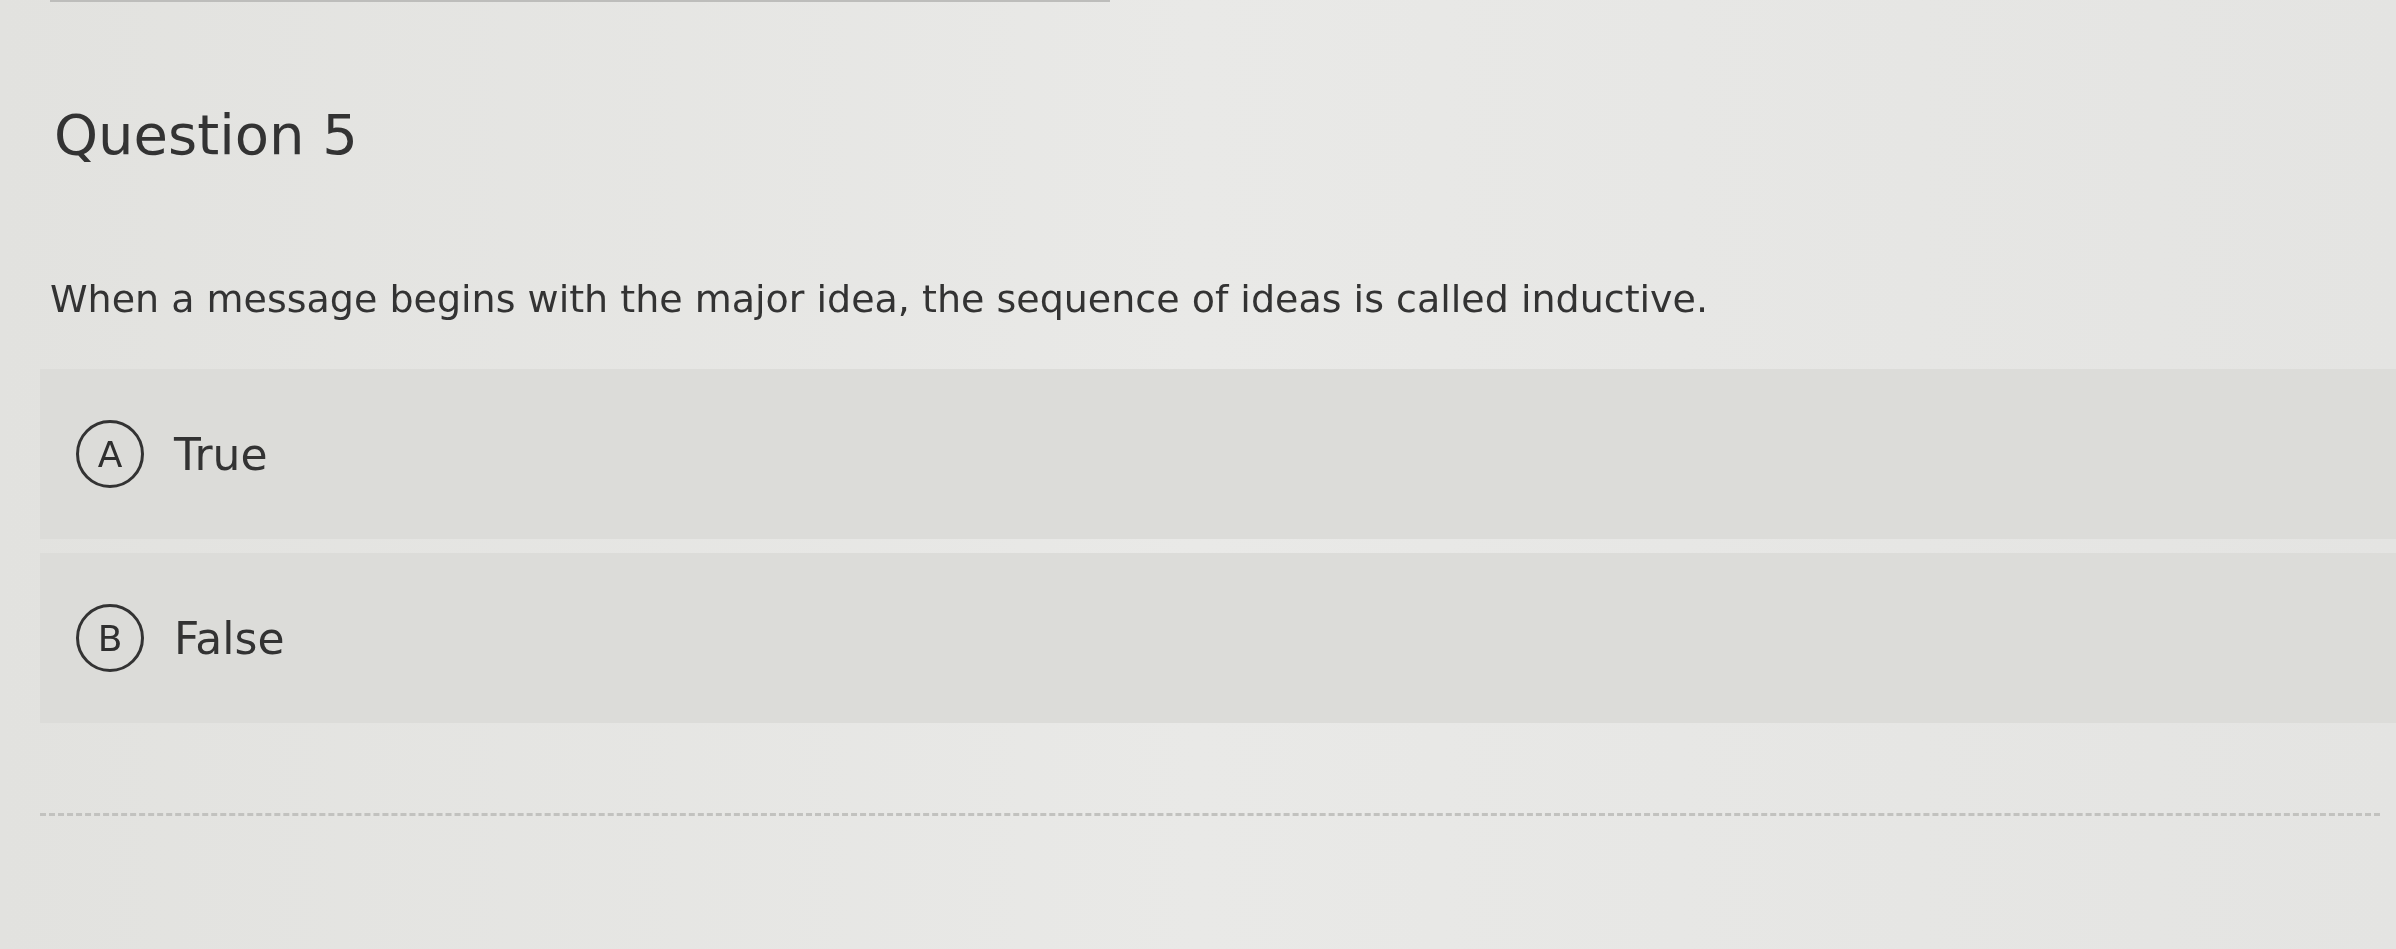 Image resolution: width=2396 pixels, height=949 pixels. What do you see at coordinates (229, 638) in the screenshot?
I see `option-label: False` at bounding box center [229, 638].